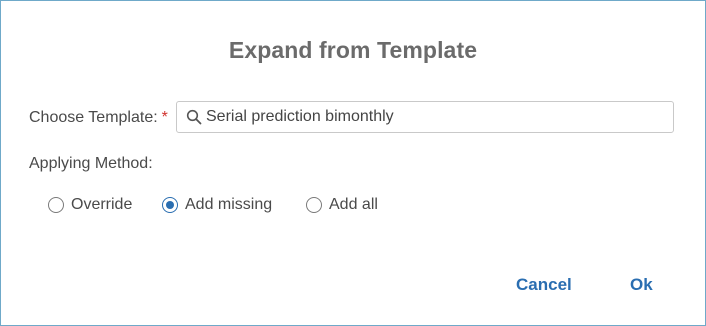 The width and height of the screenshot is (706, 326). I want to click on template-search-field, so click(425, 117).